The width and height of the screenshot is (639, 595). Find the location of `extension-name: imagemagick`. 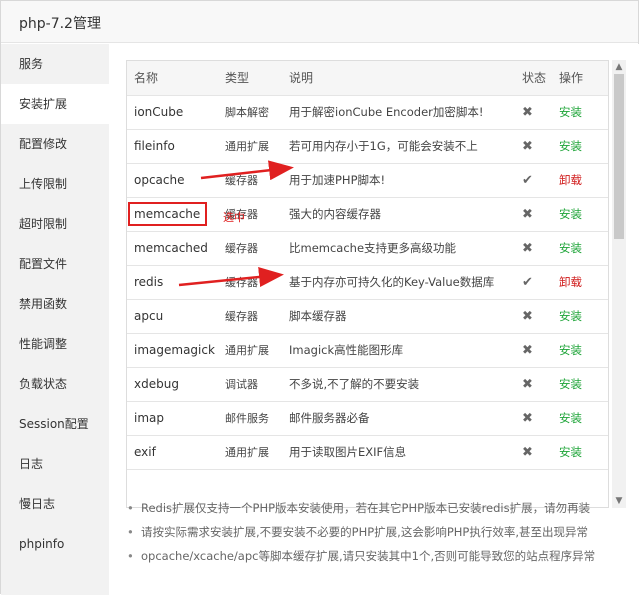

extension-name: imagemagick is located at coordinates (174, 350).